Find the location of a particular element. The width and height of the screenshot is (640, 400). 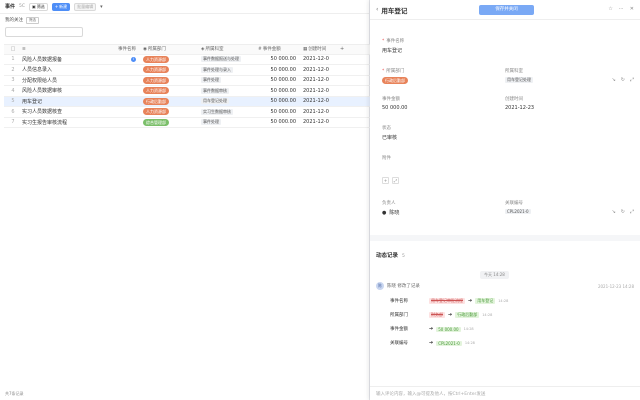

cell-event-name: 人员信息录入 is located at coordinates (81, 69).